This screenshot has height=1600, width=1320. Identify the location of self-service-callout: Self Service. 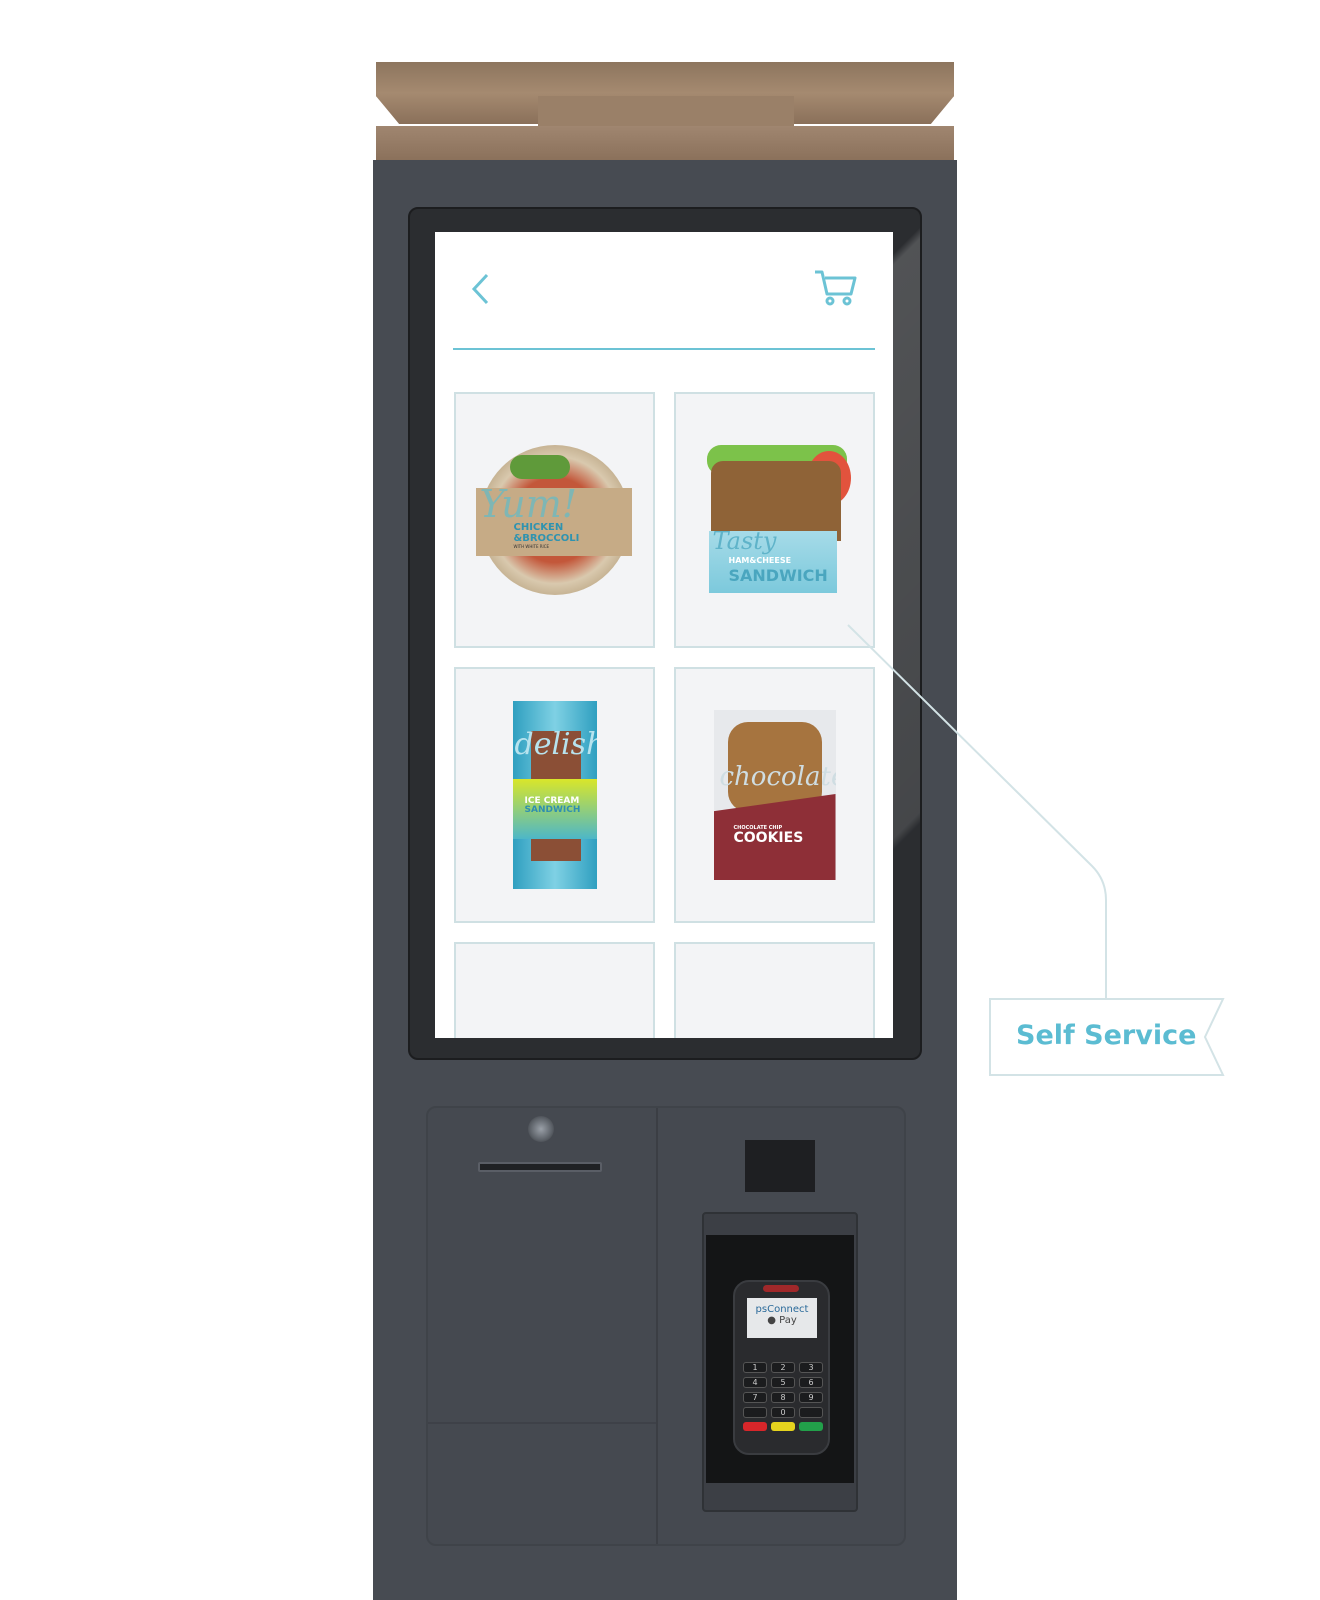
(1107, 1037).